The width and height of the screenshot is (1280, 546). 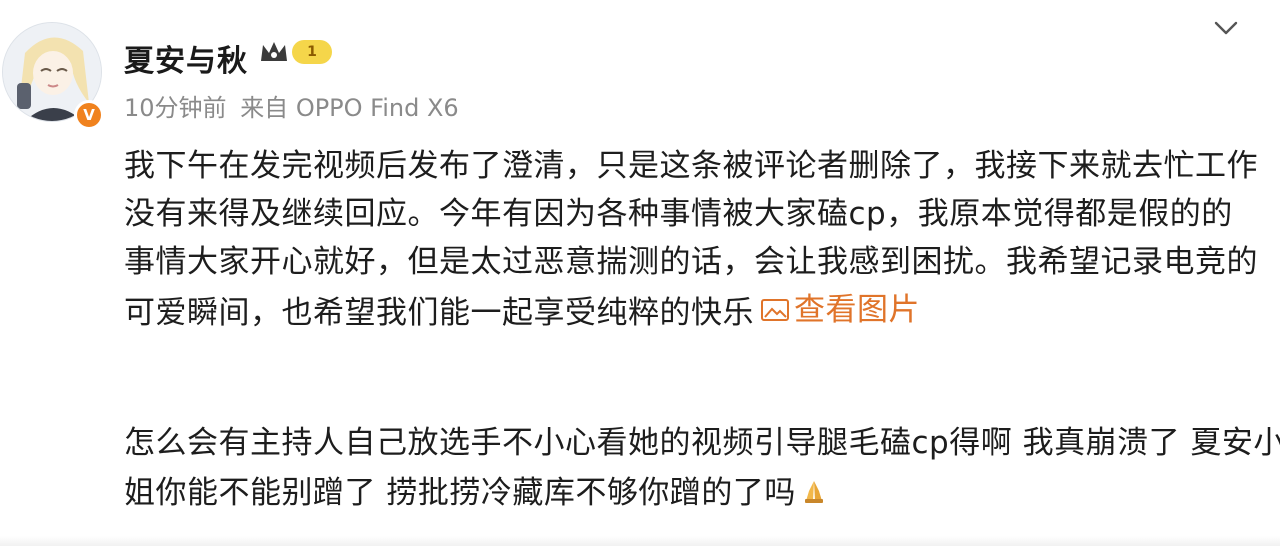 What do you see at coordinates (89, 115) in the screenshot?
I see `verified-badge: V` at bounding box center [89, 115].